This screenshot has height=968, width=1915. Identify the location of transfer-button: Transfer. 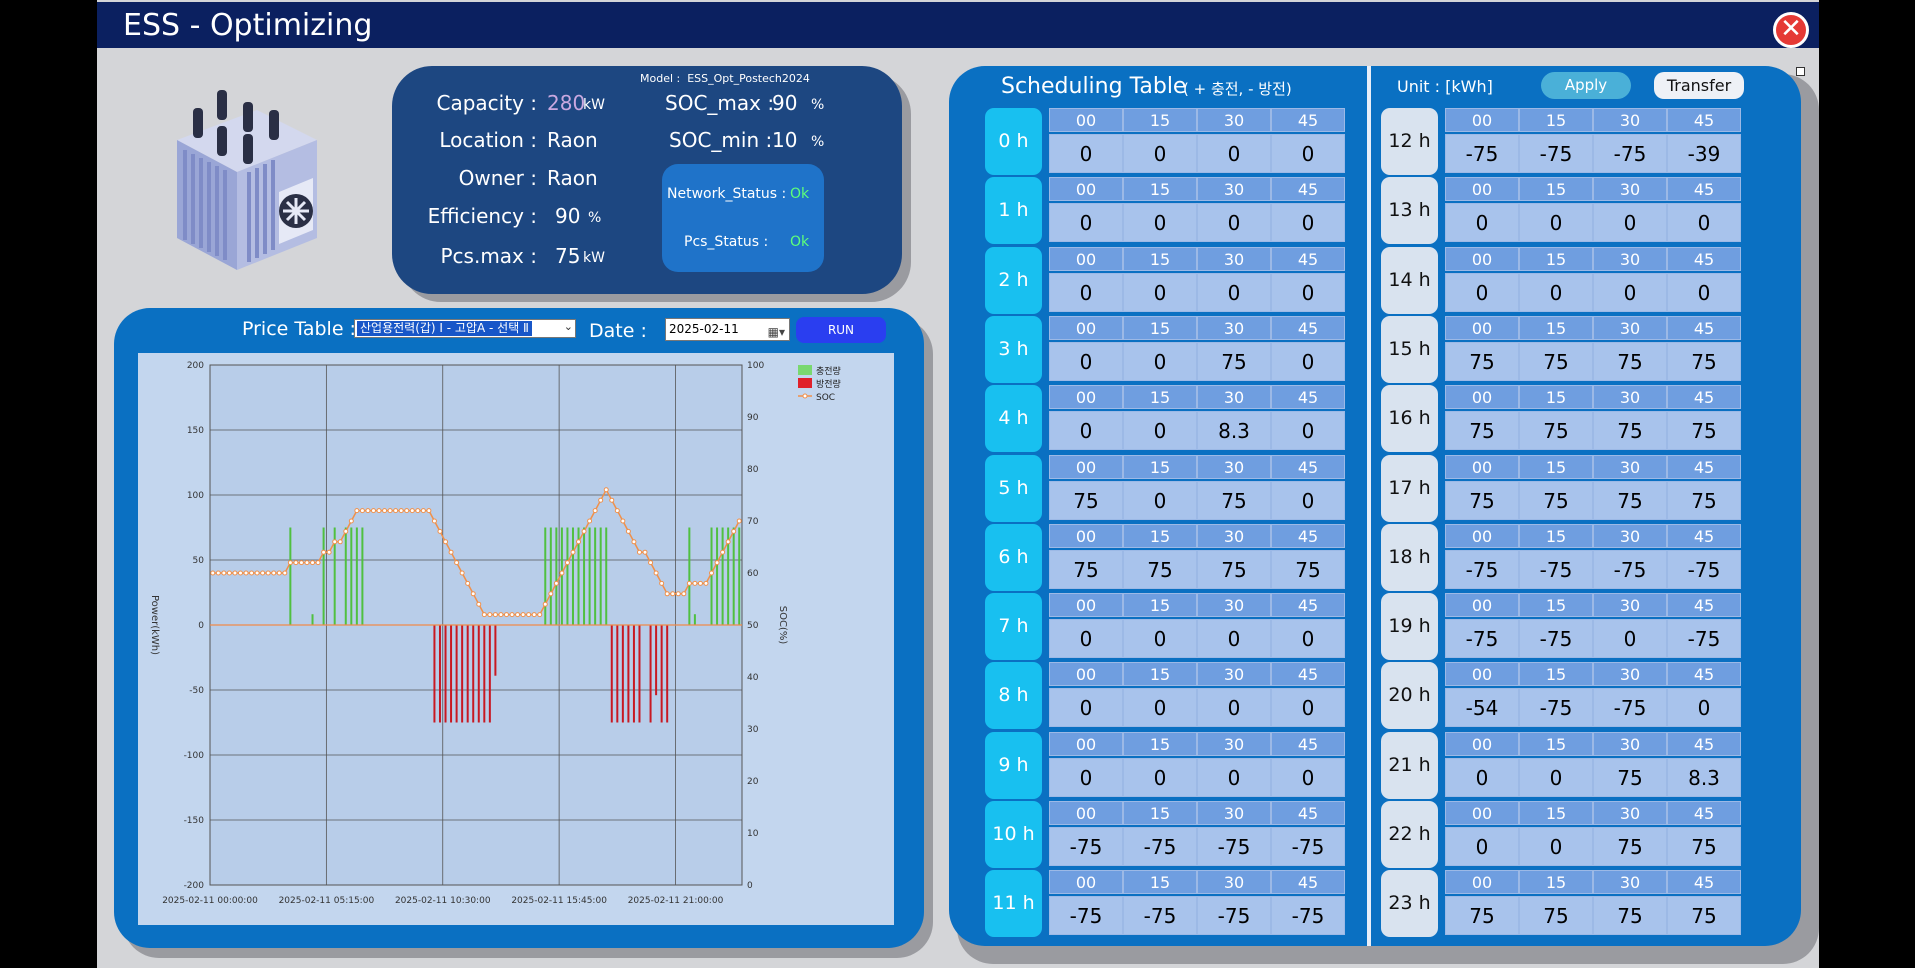
(1699, 85).